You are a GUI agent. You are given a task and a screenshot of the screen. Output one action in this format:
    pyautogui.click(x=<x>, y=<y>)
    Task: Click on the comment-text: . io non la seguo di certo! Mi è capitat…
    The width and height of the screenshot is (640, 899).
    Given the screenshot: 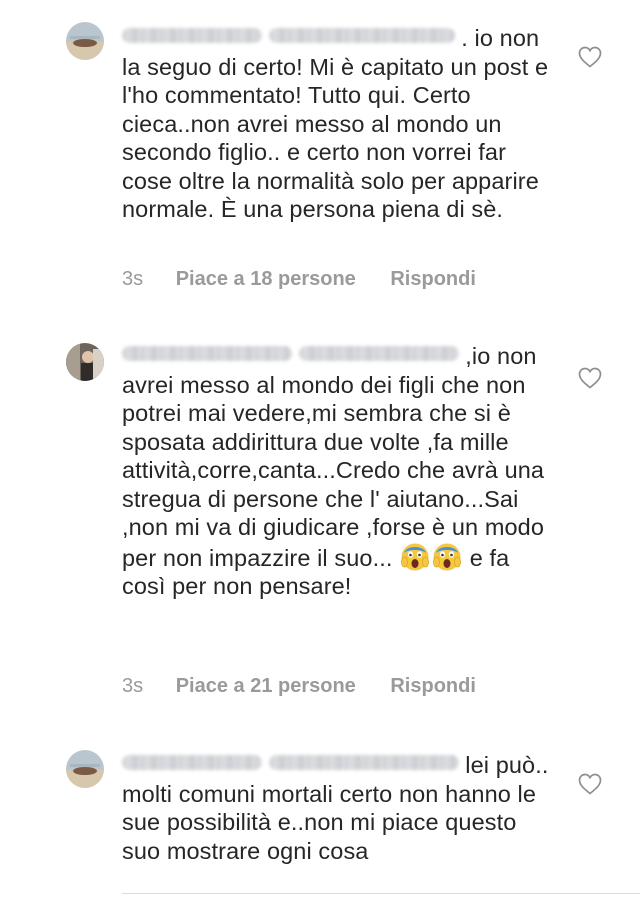 What is the action you would take?
    pyautogui.click(x=336, y=124)
    